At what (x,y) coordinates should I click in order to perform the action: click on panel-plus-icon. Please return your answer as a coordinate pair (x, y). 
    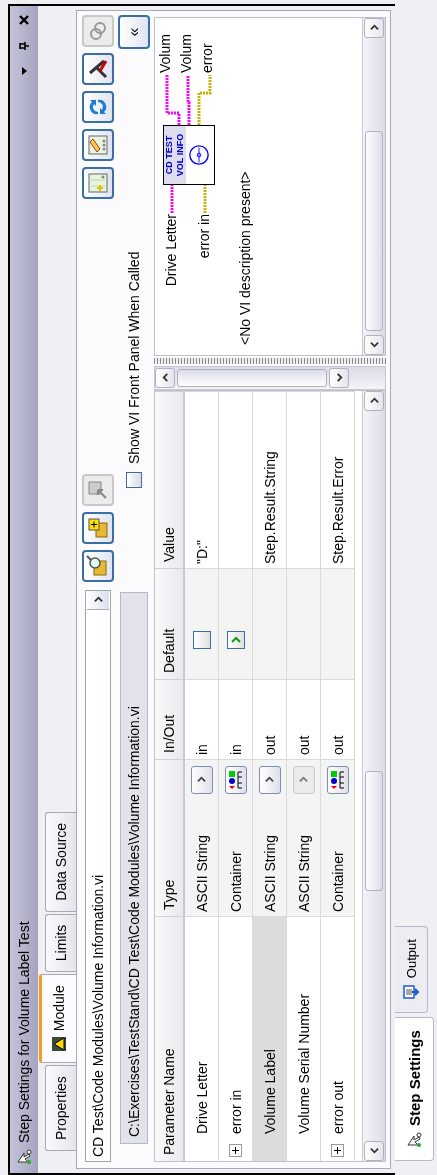
    Looking at the image, I should click on (98, 183).